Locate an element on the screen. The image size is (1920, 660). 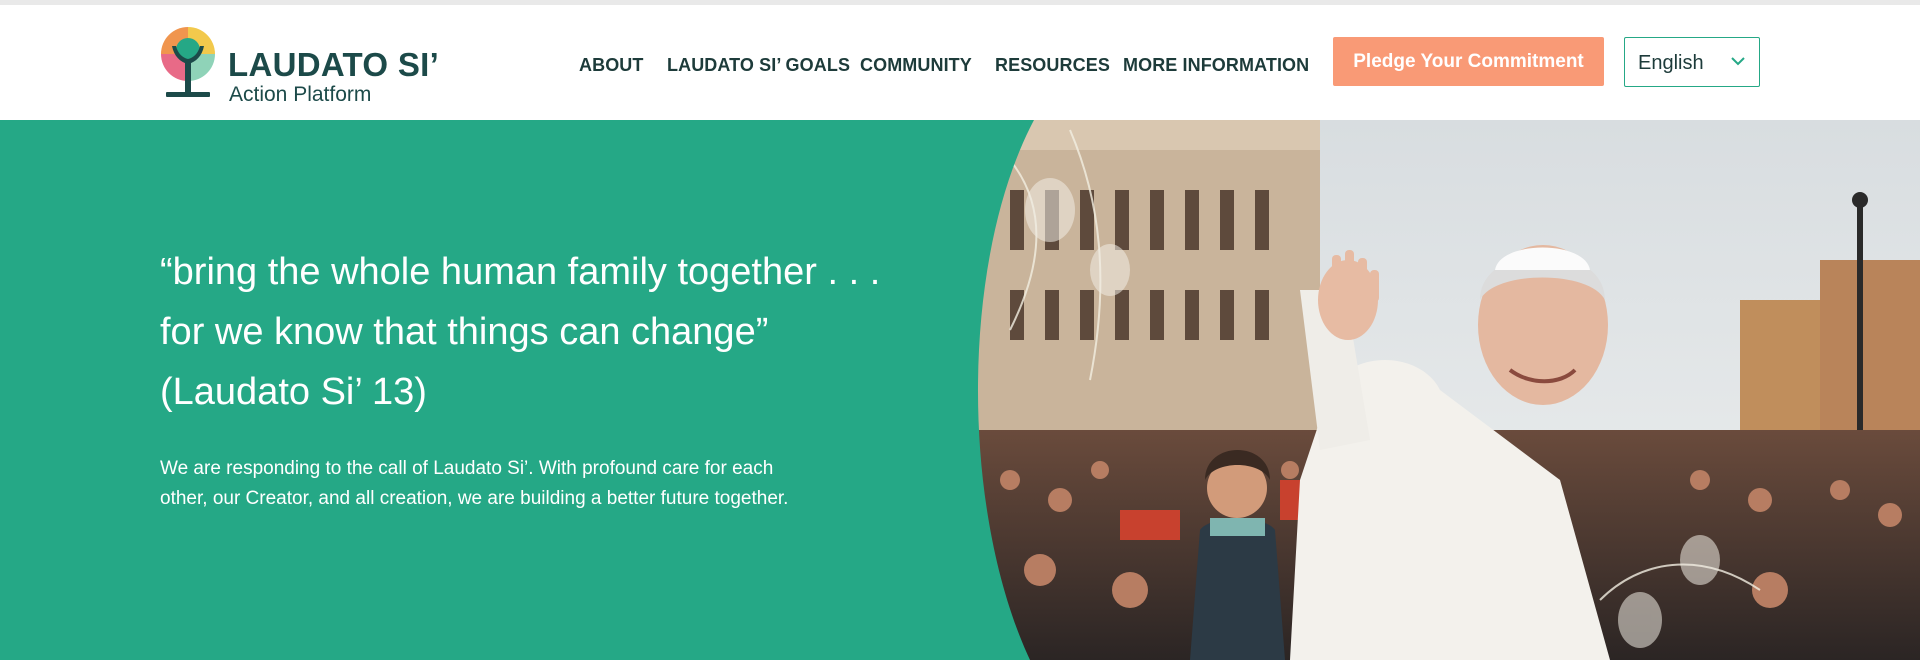
language-selected: English is located at coordinates (1671, 63).